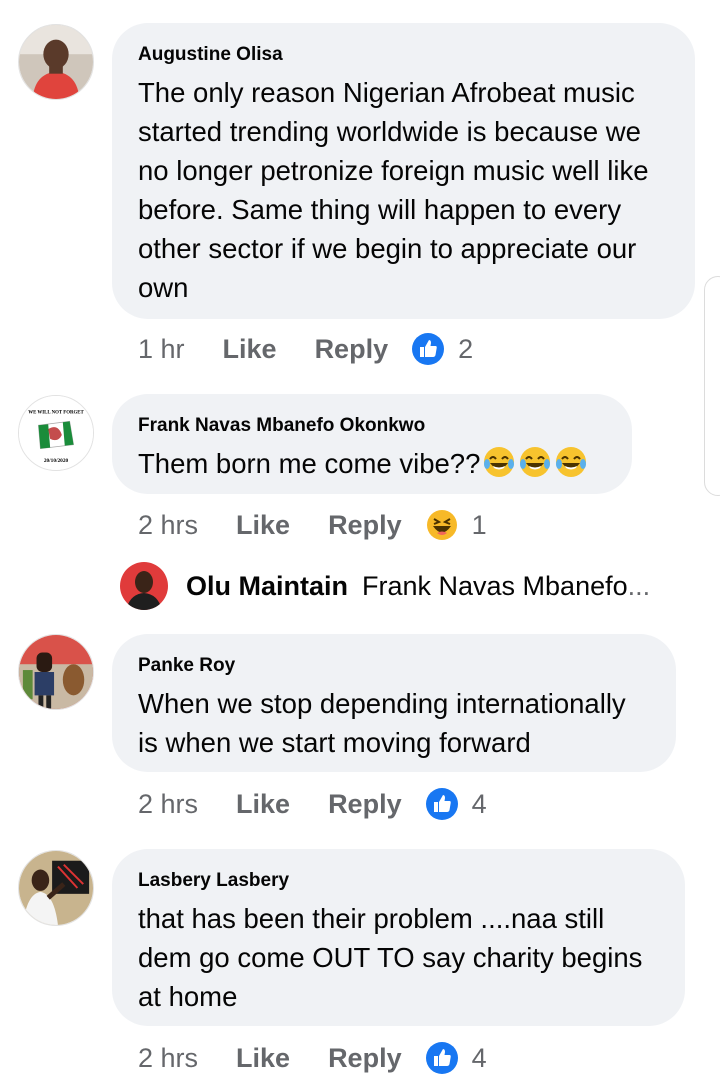  What do you see at coordinates (712, 386) in the screenshot?
I see `side-panel-handle` at bounding box center [712, 386].